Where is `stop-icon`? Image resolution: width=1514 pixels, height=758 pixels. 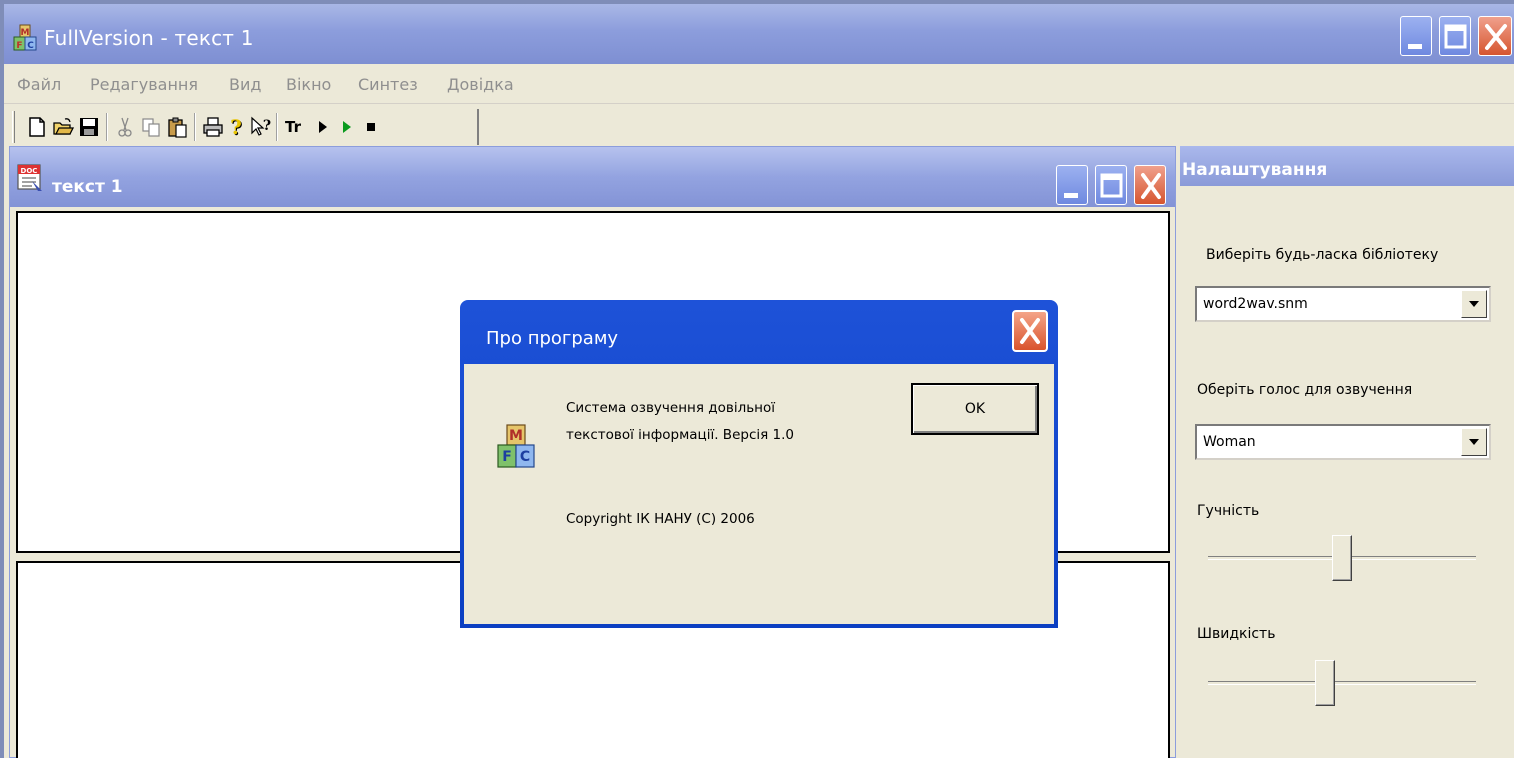
stop-icon is located at coordinates (371, 127).